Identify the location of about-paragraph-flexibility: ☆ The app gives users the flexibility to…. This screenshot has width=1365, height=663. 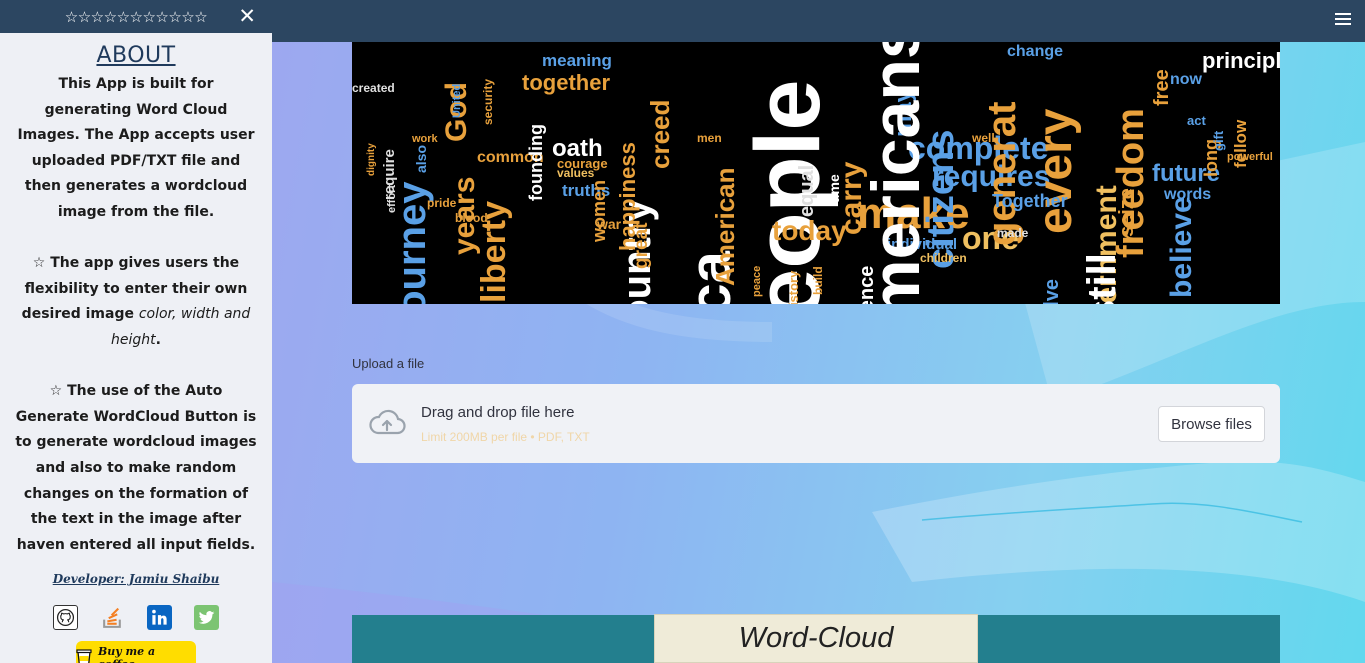
(136, 302).